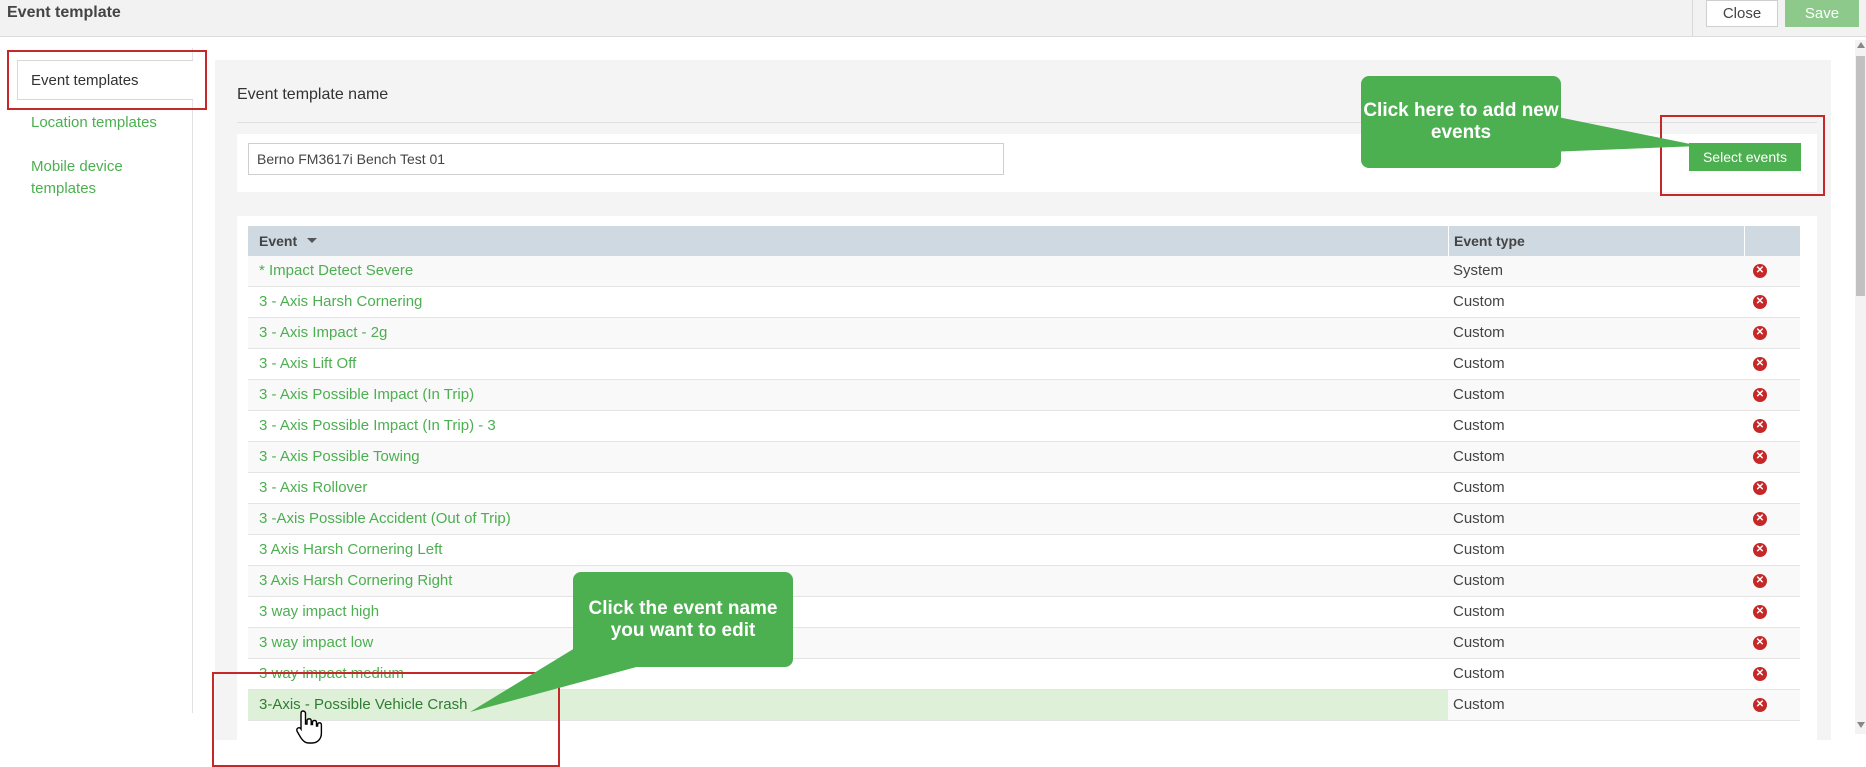 The height and width of the screenshot is (767, 1866). What do you see at coordinates (1624, 133) in the screenshot?
I see `callout-pointer-add-events` at bounding box center [1624, 133].